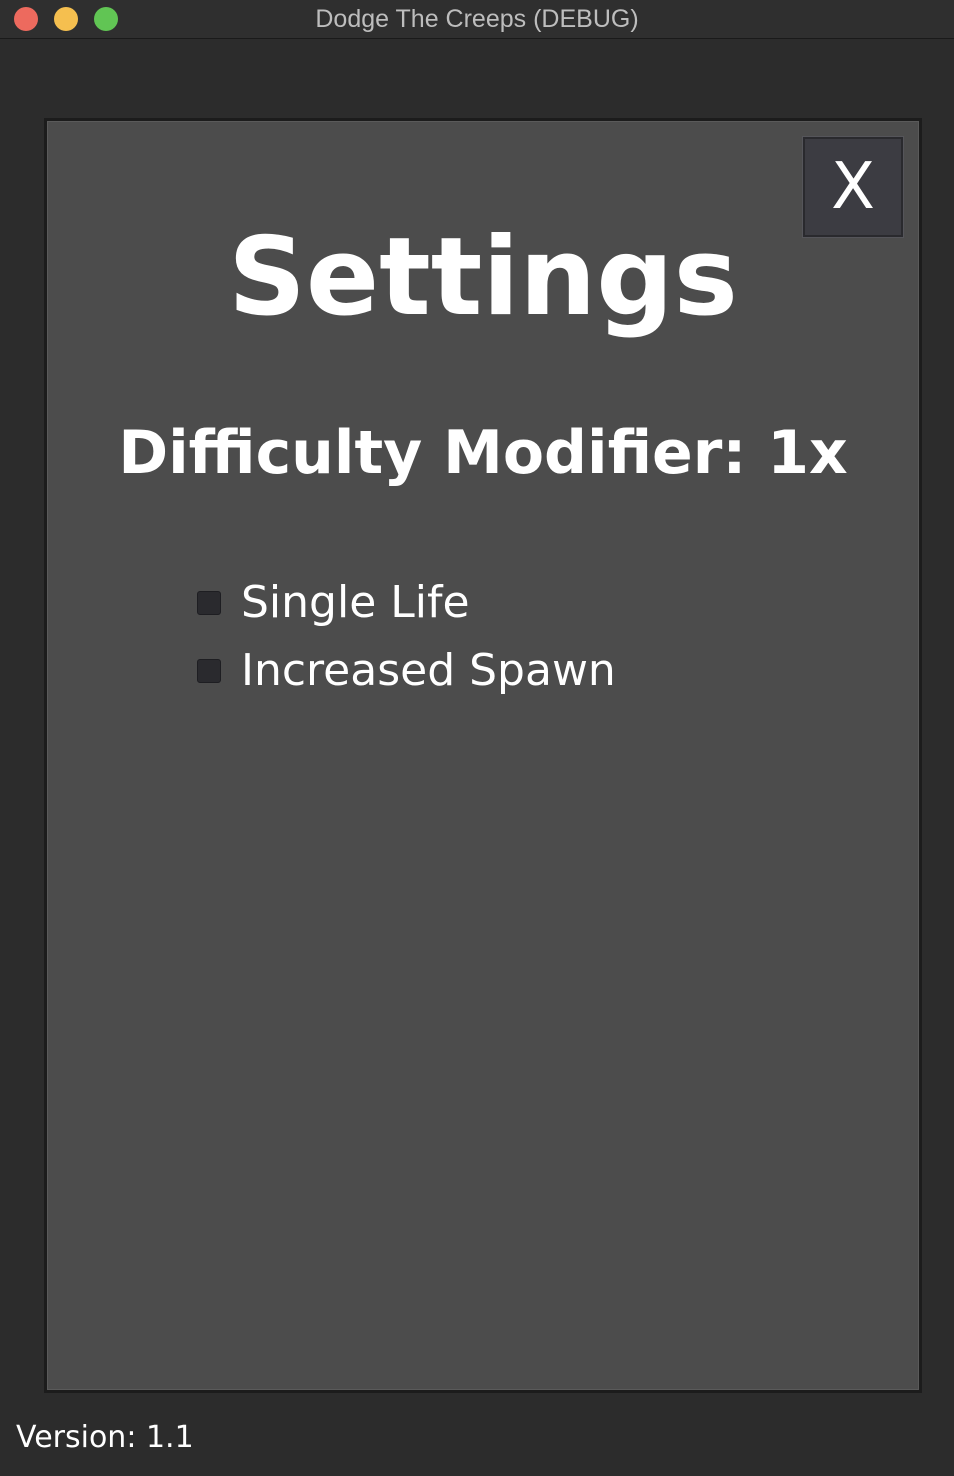  Describe the element at coordinates (209, 603) in the screenshot. I see `single-life-checkbox` at that location.